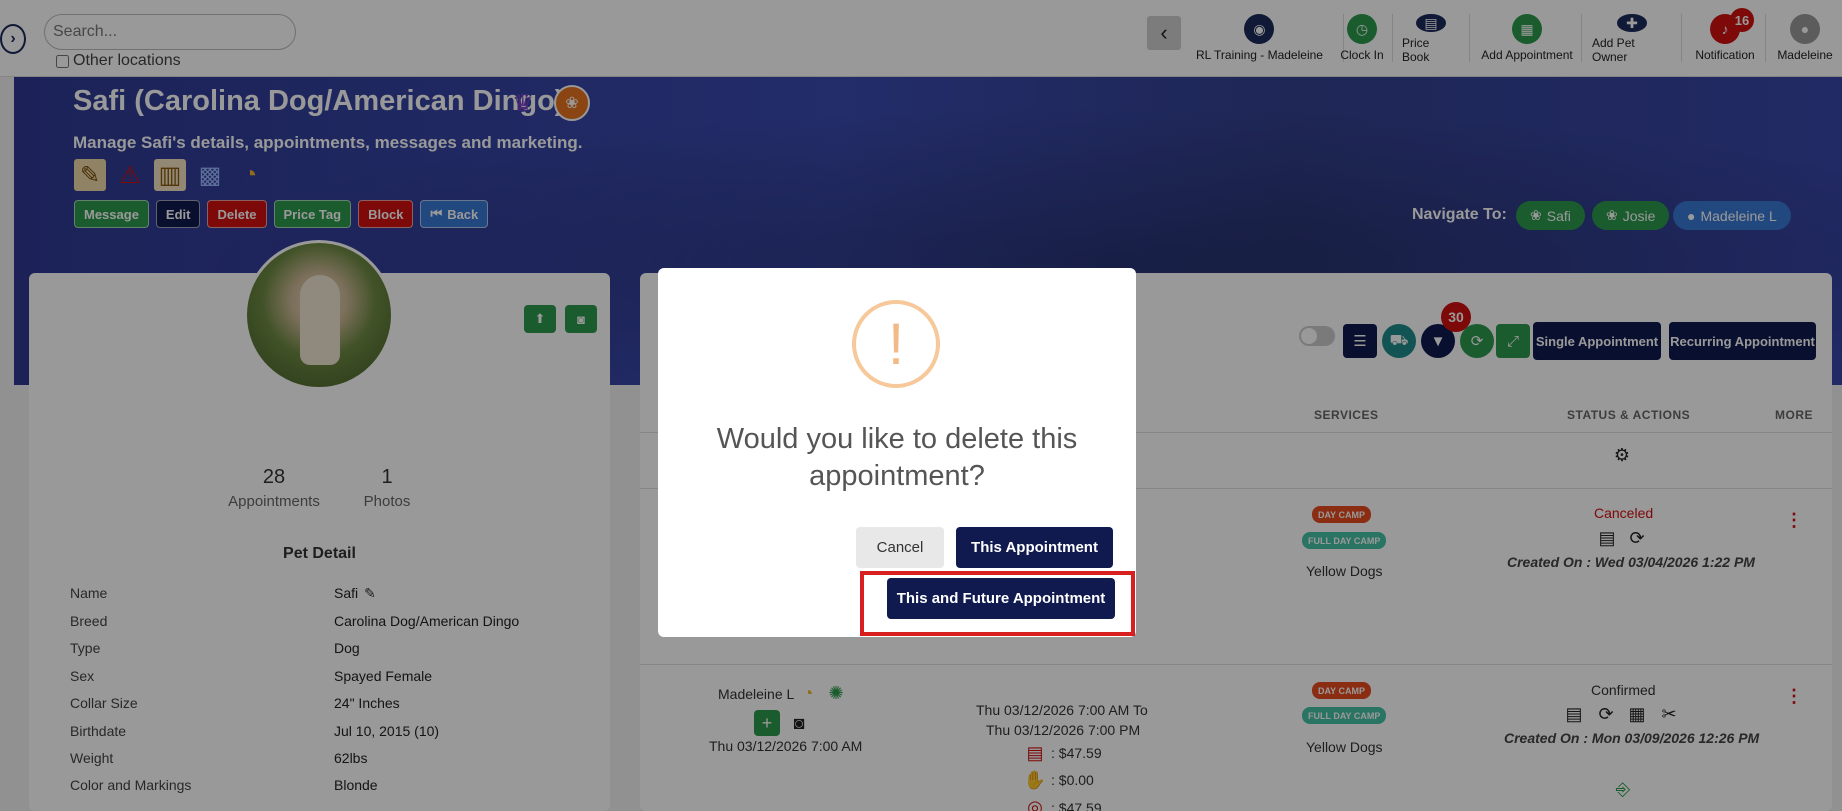 The height and width of the screenshot is (811, 1842). I want to click on dialog-title-line2: appointment?, so click(897, 476).